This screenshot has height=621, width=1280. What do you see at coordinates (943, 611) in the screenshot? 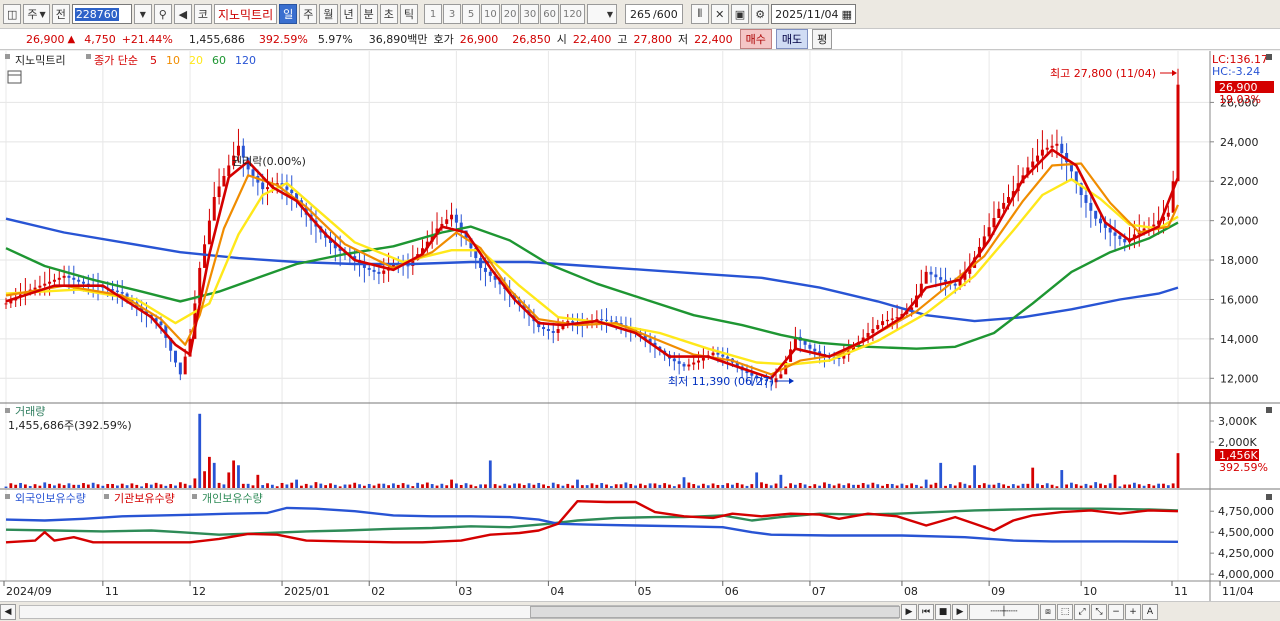
I see `stop-icon: ■` at bounding box center [943, 611].